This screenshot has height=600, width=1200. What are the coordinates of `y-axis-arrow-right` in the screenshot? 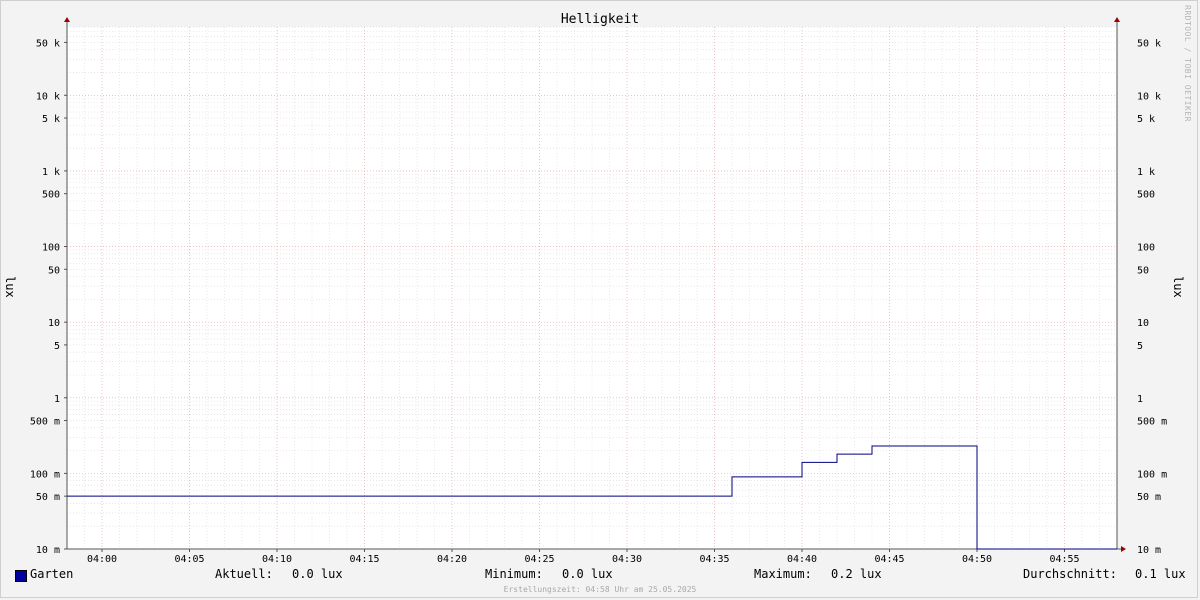 It's located at (1117, 19).